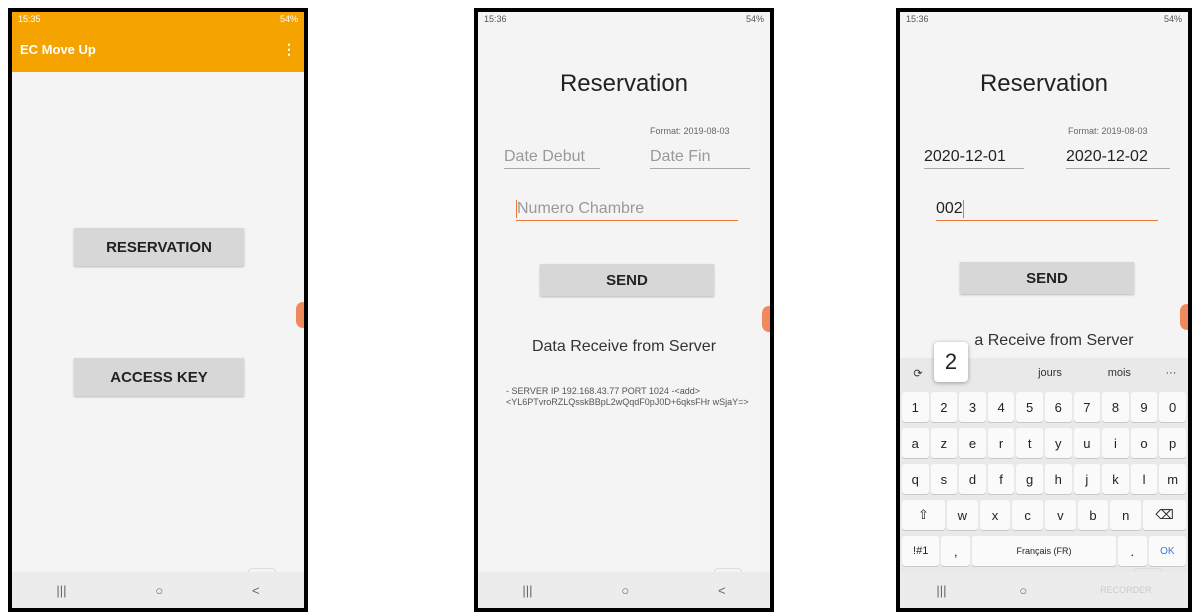 This screenshot has height=615, width=1196. Describe the element at coordinates (158, 49) in the screenshot. I see `app-bar: EC Move Up ⋮` at that location.